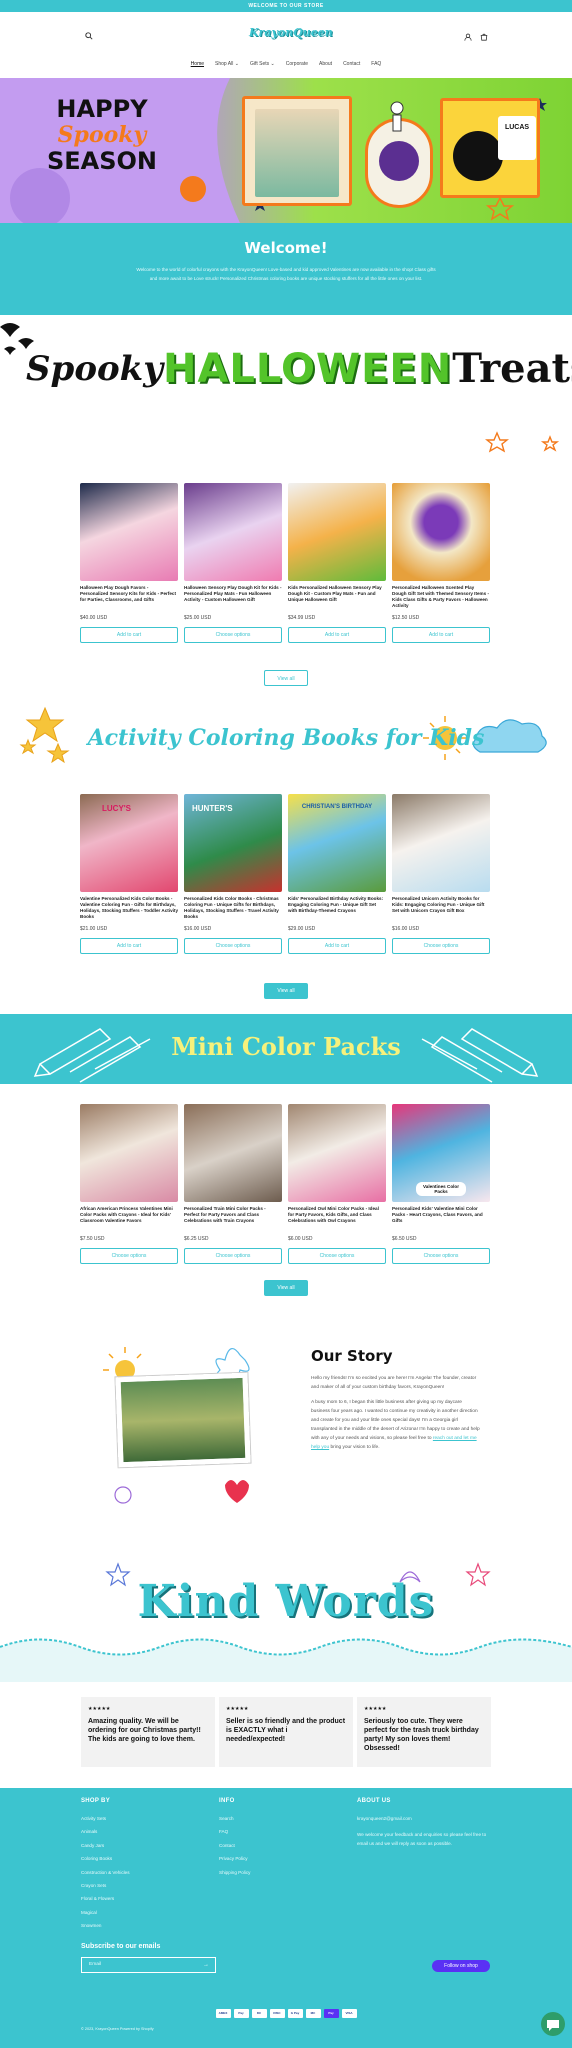 The width and height of the screenshot is (572, 2048). I want to click on product-image: Valentines Color Packs, so click(441, 1153).